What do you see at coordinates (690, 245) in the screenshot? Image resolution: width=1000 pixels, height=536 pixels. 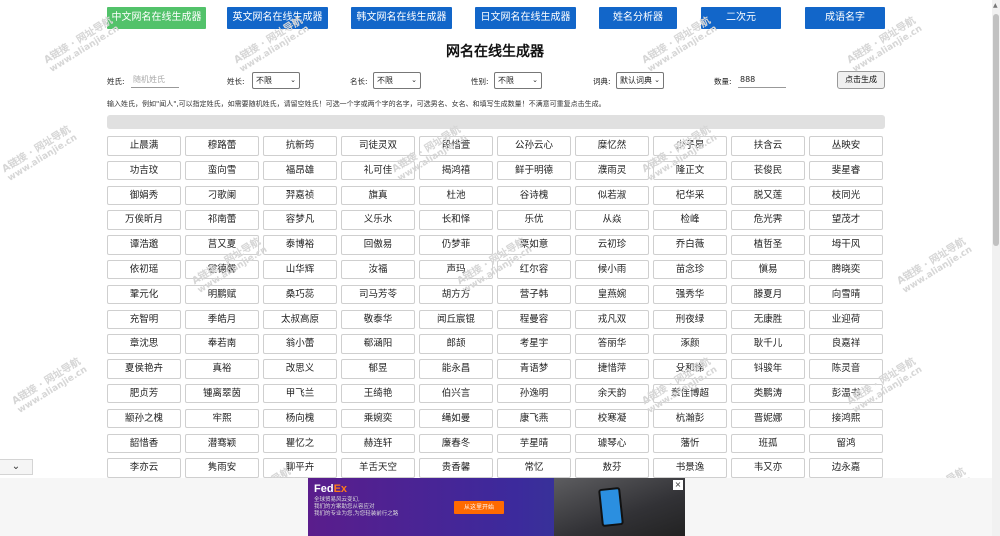 I see `name-cell: 乔白薇` at bounding box center [690, 245].